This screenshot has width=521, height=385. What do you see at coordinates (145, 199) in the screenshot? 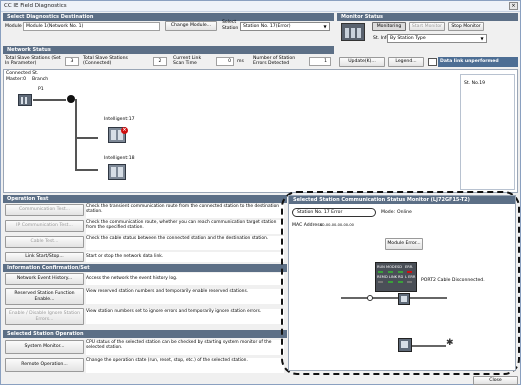
I see `operation-test-header: Operation Test` at bounding box center [145, 199].